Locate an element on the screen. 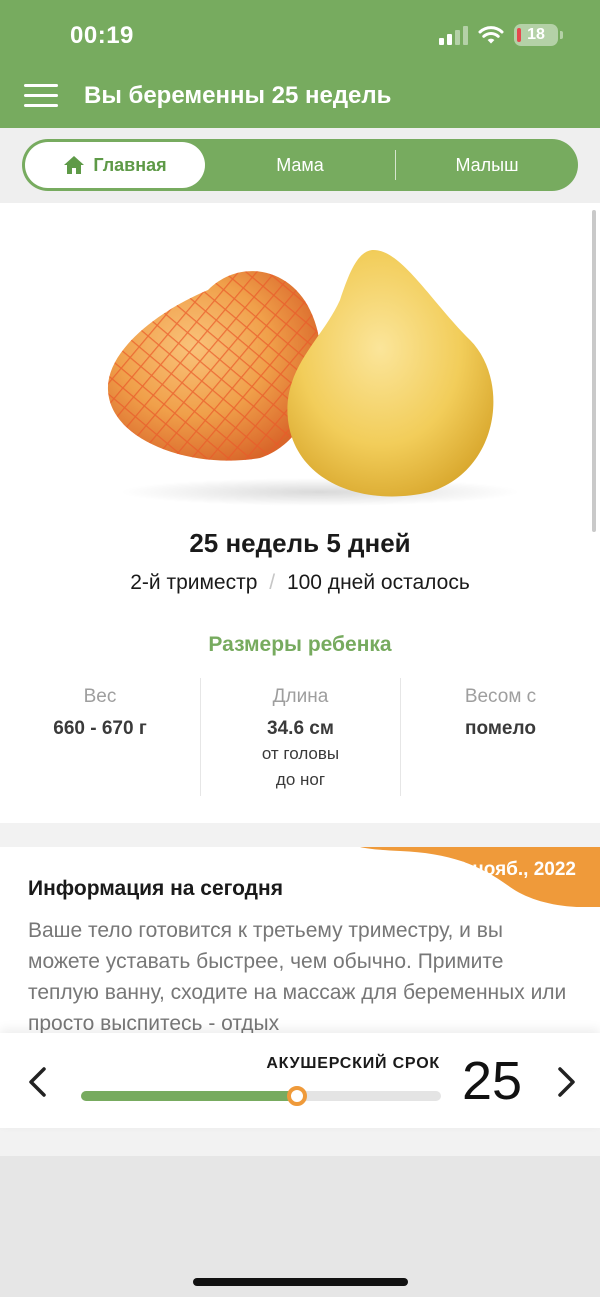 Image resolution: width=600 pixels, height=1297 pixels. tab-baby-label: Малыш is located at coordinates (487, 164).